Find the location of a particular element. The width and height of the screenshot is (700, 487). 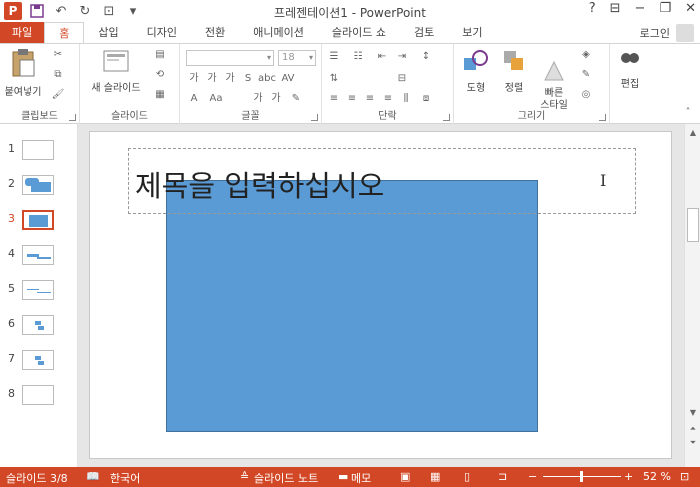

slide-sorter-icon: ▦ is located at coordinates (435, 476).